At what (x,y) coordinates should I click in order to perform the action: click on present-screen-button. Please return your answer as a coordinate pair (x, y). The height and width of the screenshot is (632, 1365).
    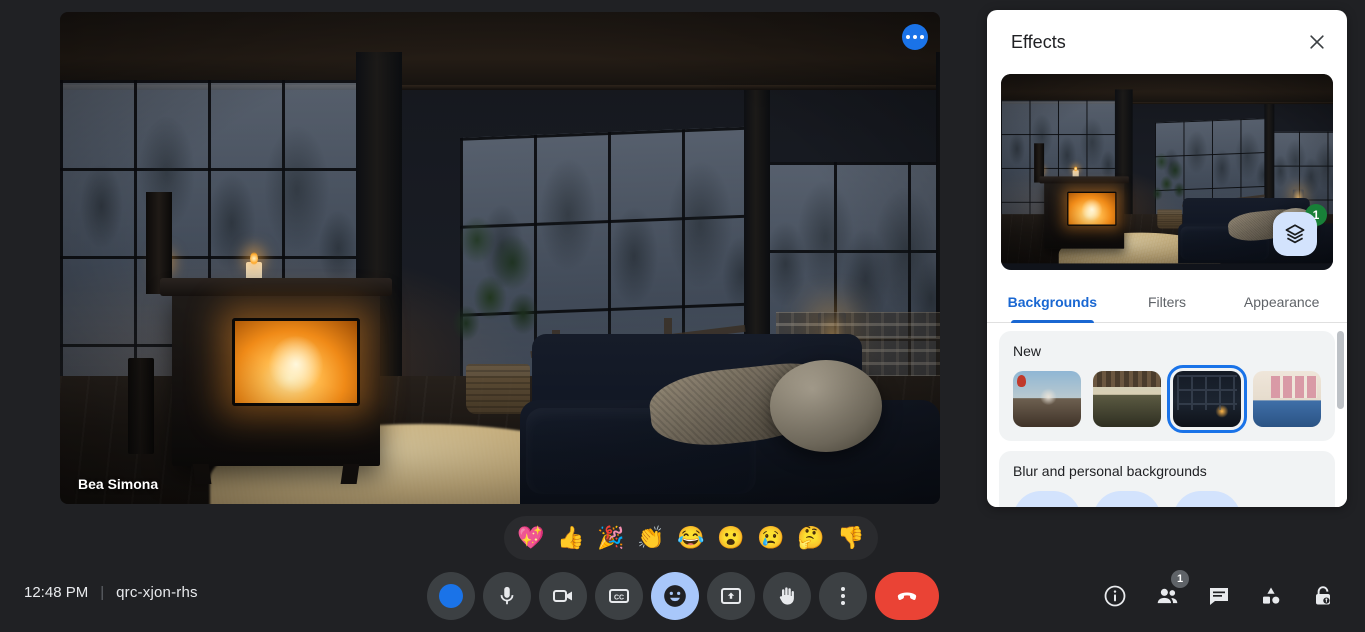
    Looking at the image, I should click on (730, 596).